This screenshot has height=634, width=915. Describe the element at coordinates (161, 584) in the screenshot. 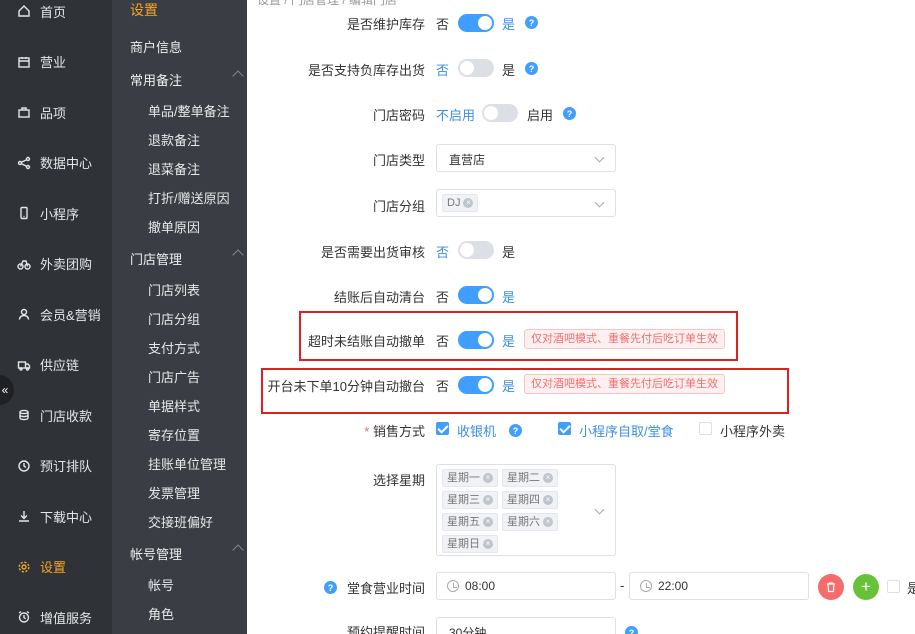

I see `subnav-item: 帐号` at that location.